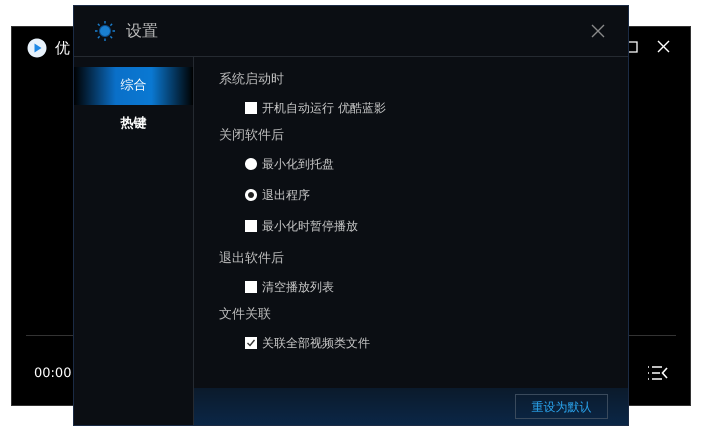 This screenshot has height=434, width=701. Describe the element at coordinates (133, 86) in the screenshot. I see `sidebar-tab: 综合` at that location.